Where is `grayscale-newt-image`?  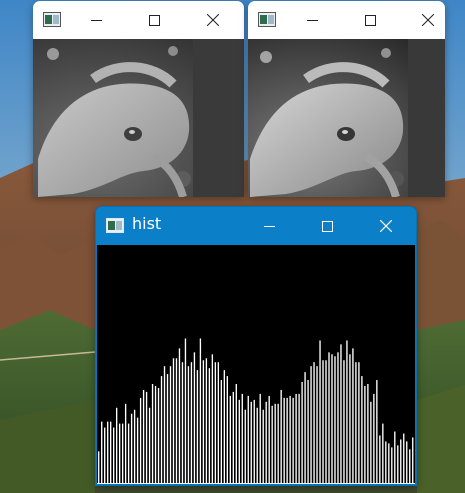 grayscale-newt-image is located at coordinates (138, 118).